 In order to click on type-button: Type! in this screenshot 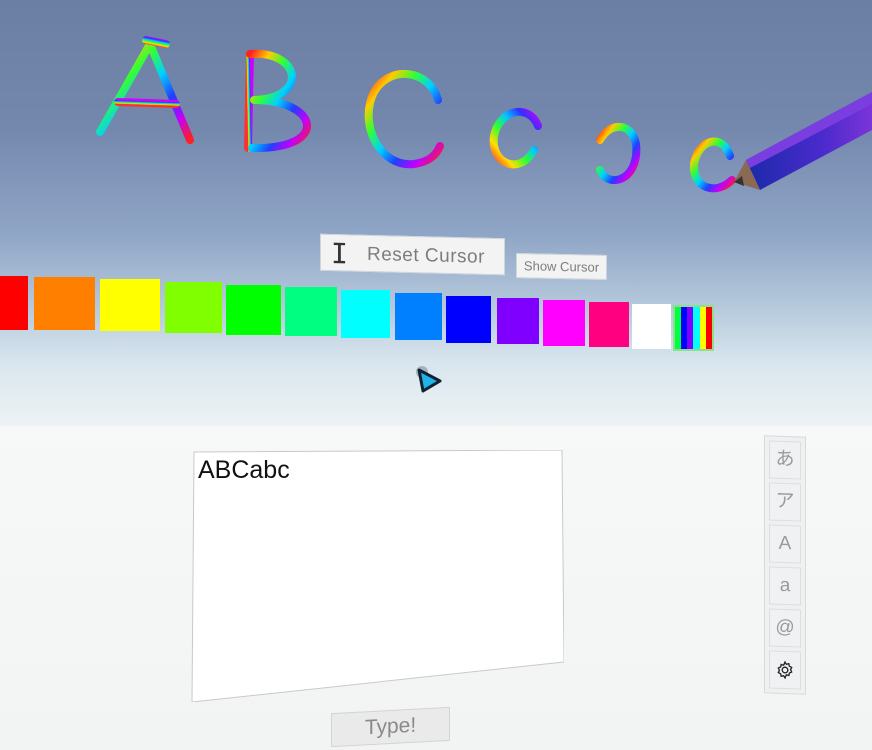, I will do `click(390, 727)`.